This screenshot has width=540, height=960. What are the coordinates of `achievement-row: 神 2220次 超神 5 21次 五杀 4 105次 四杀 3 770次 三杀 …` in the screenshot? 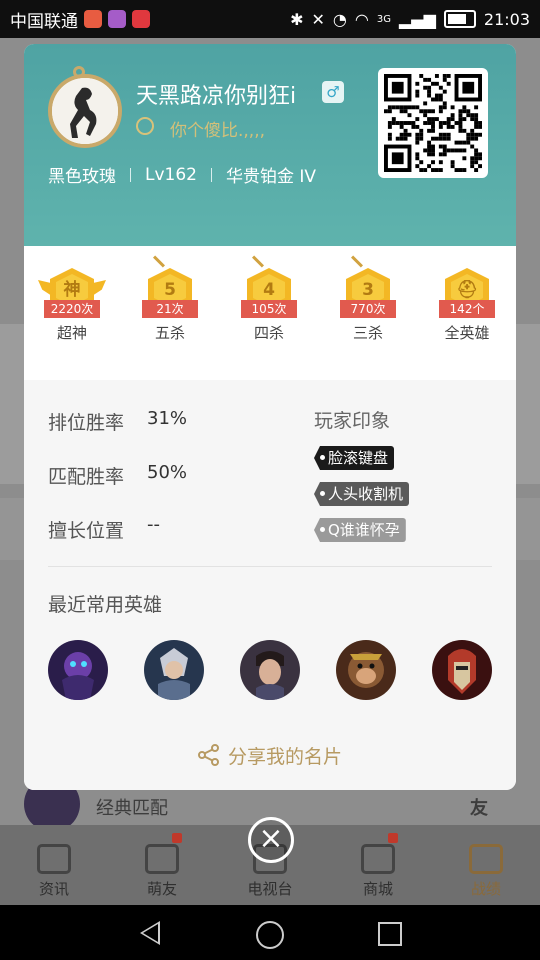 It's located at (270, 313).